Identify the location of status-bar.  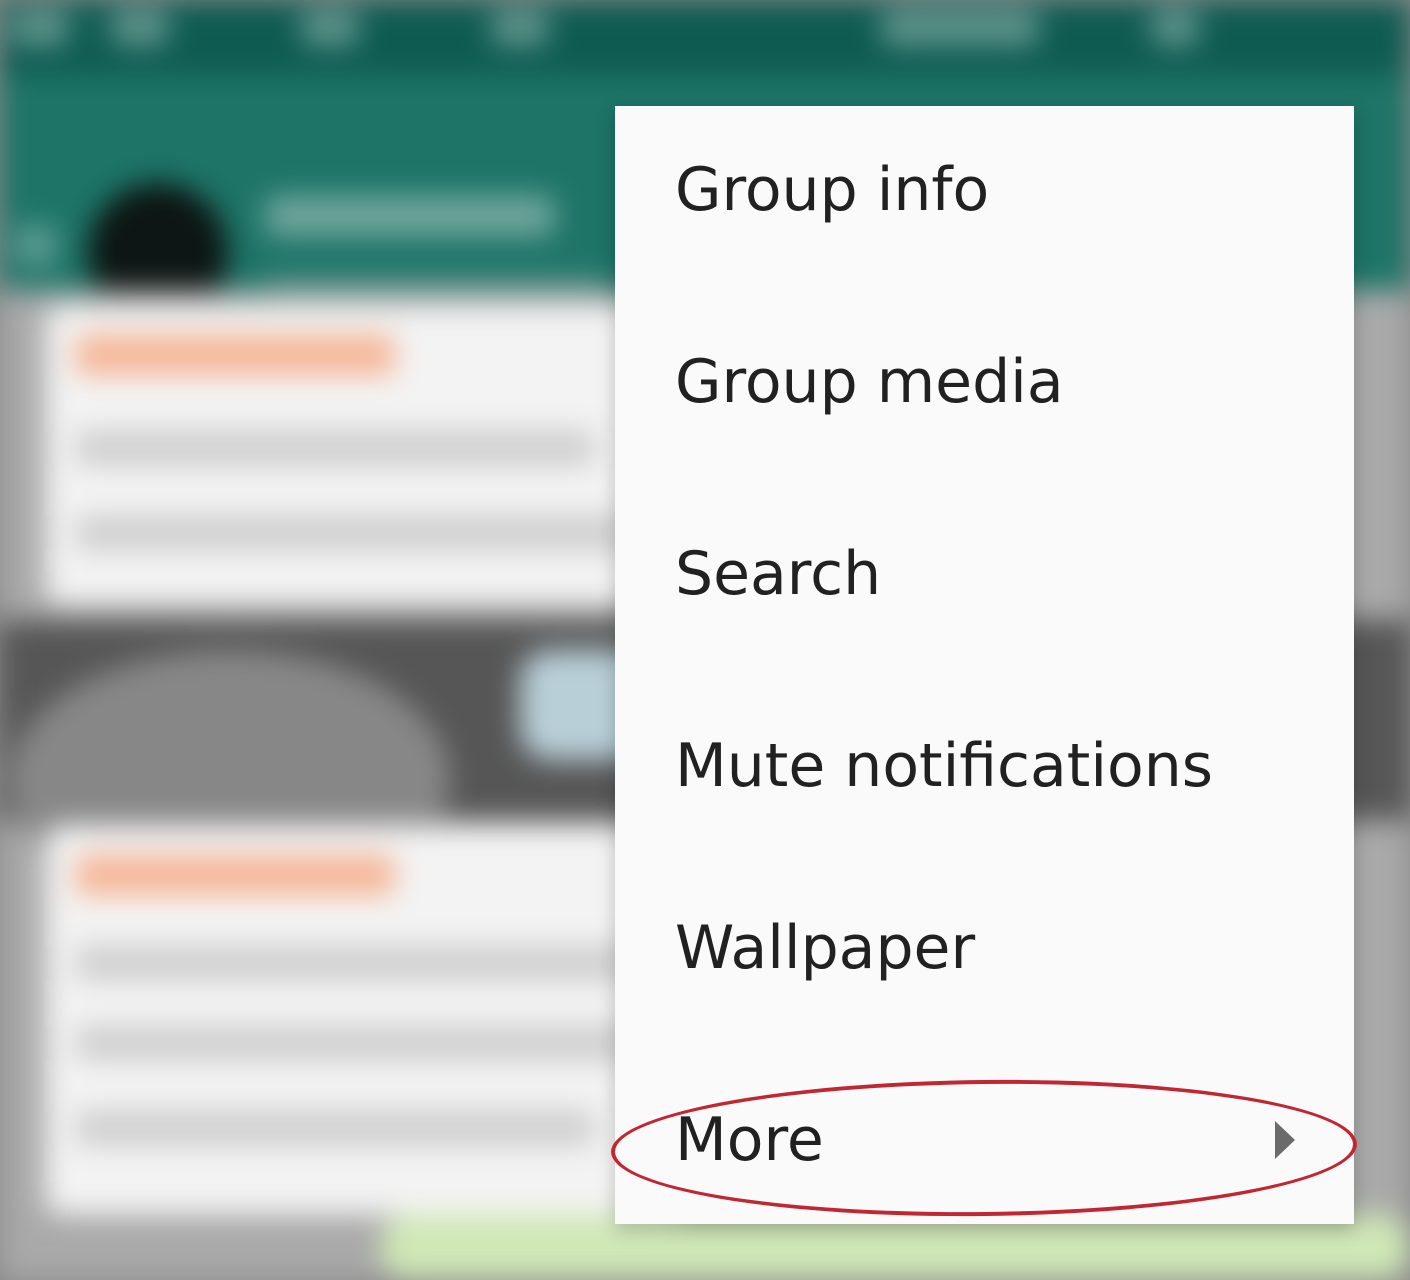
(705, 37).